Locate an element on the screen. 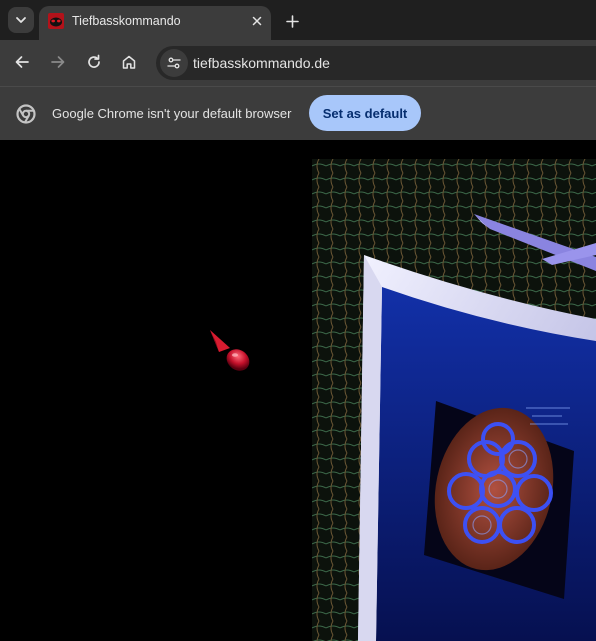  reload-icon is located at coordinates (94, 61).